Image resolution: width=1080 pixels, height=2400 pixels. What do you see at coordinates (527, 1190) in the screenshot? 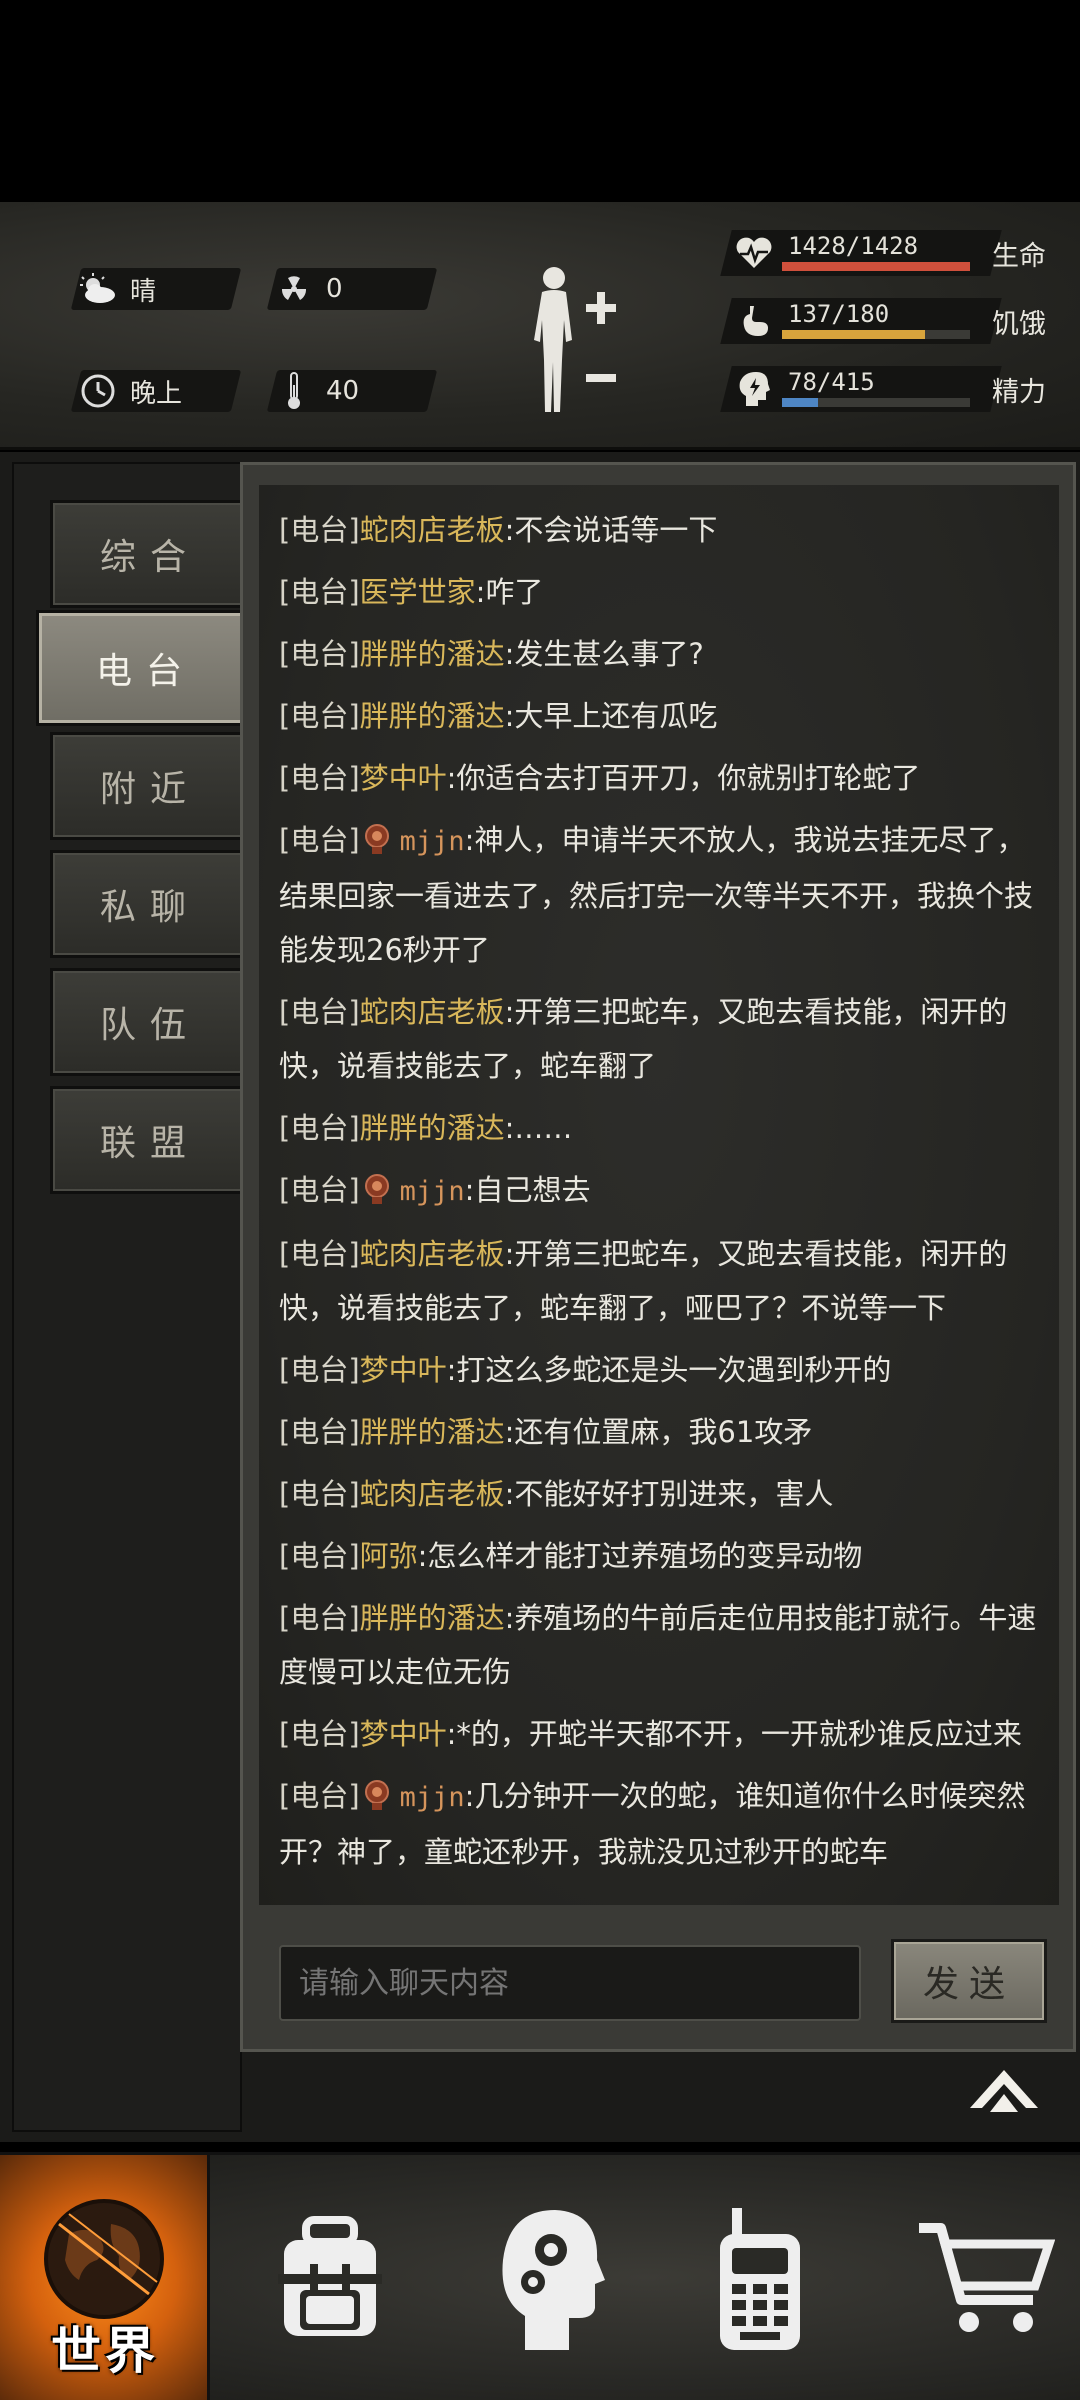
I see `message-text: :自己想去` at bounding box center [527, 1190].